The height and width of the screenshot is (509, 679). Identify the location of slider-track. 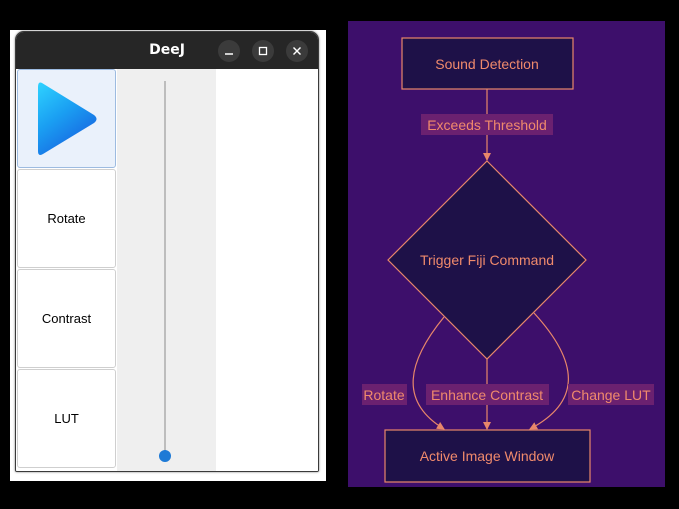
(165, 268).